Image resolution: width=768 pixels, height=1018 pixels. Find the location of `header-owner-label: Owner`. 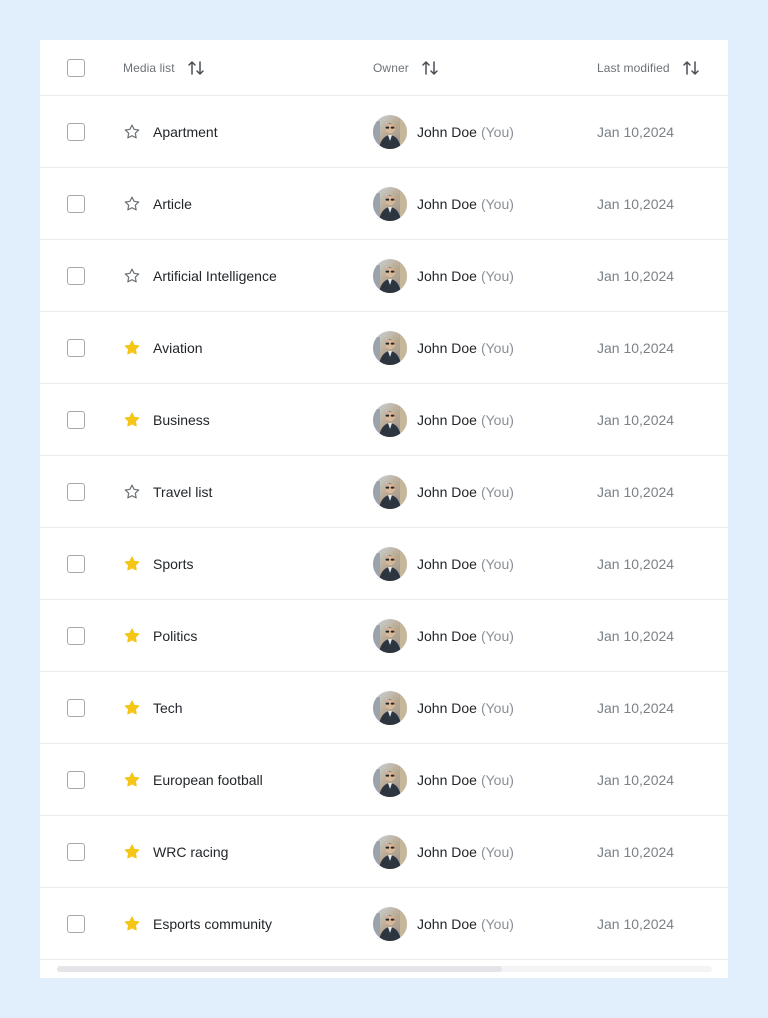

header-owner-label: Owner is located at coordinates (391, 67).